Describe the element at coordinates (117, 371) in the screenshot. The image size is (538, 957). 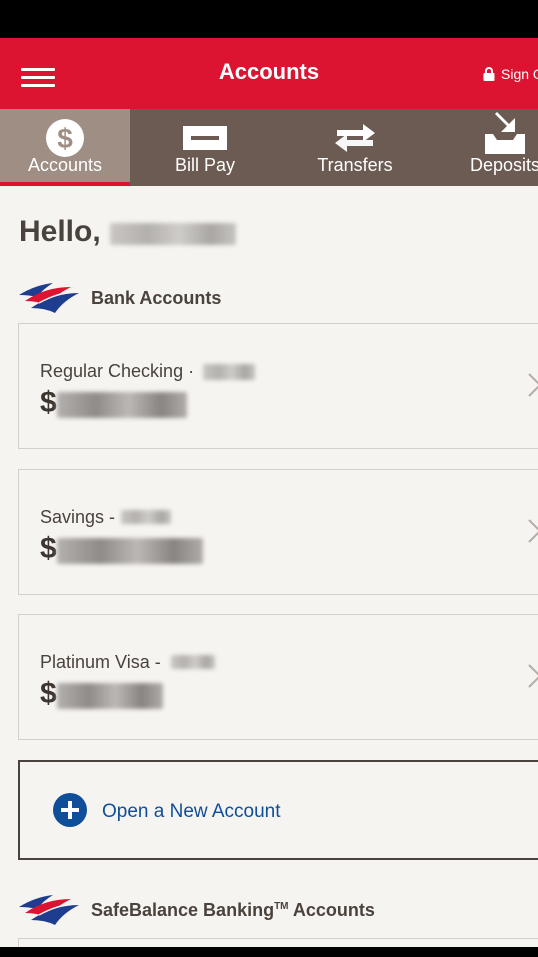
I see `account-name: Regular Checking ·` at that location.